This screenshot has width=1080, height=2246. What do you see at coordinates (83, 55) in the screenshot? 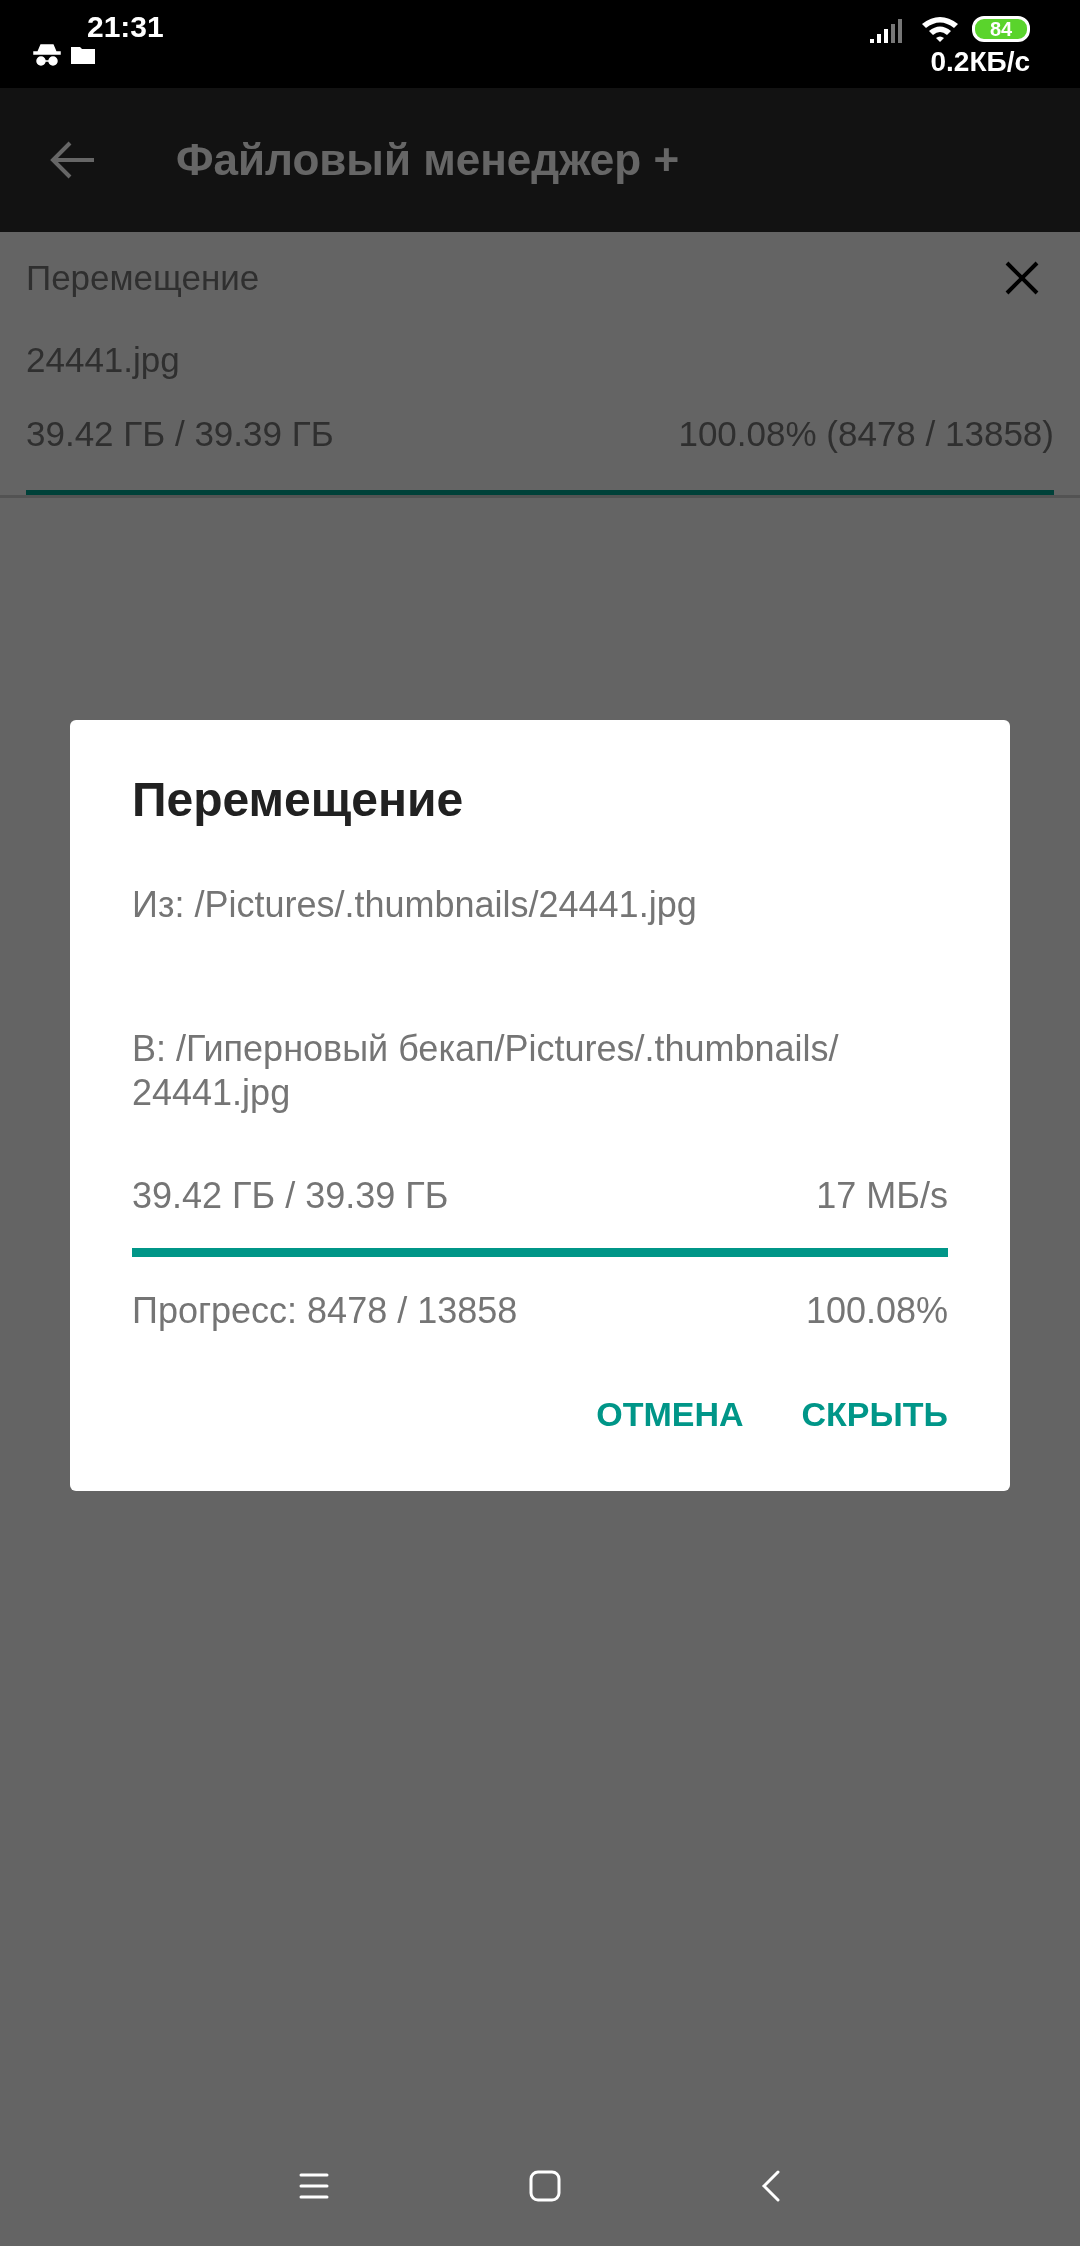
I see `folder-icon` at bounding box center [83, 55].